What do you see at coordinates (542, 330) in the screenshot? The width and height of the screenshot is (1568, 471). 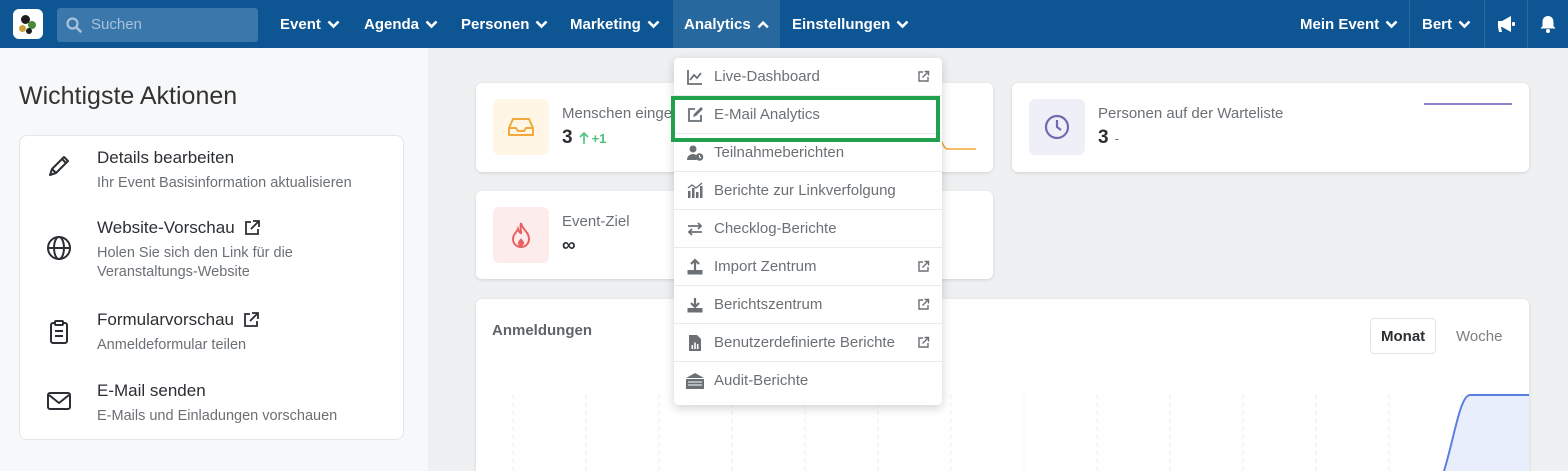 I see `chart-title: Anmeldungen` at bounding box center [542, 330].